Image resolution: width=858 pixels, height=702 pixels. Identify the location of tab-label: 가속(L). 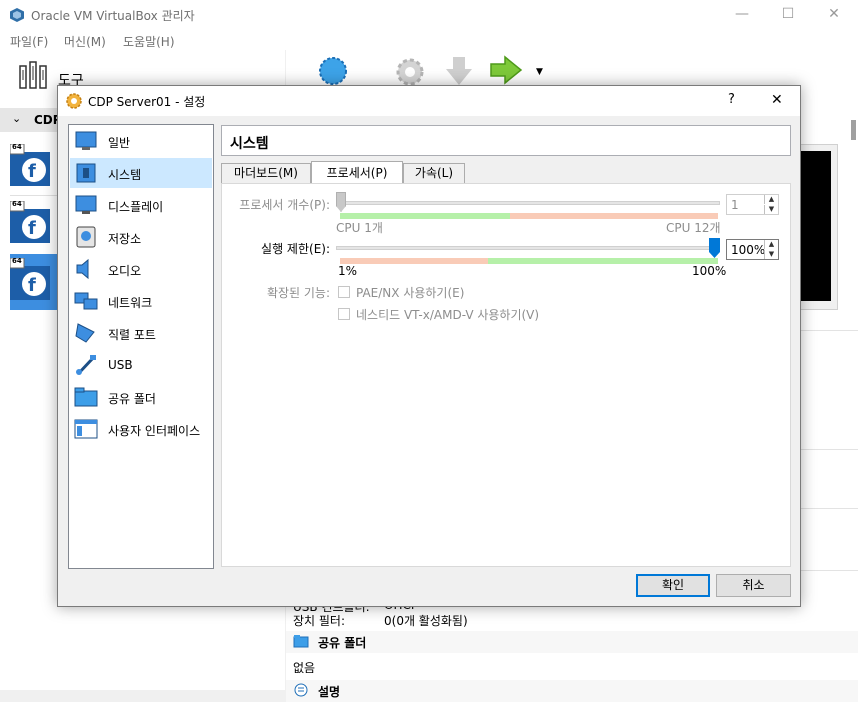
(434, 173).